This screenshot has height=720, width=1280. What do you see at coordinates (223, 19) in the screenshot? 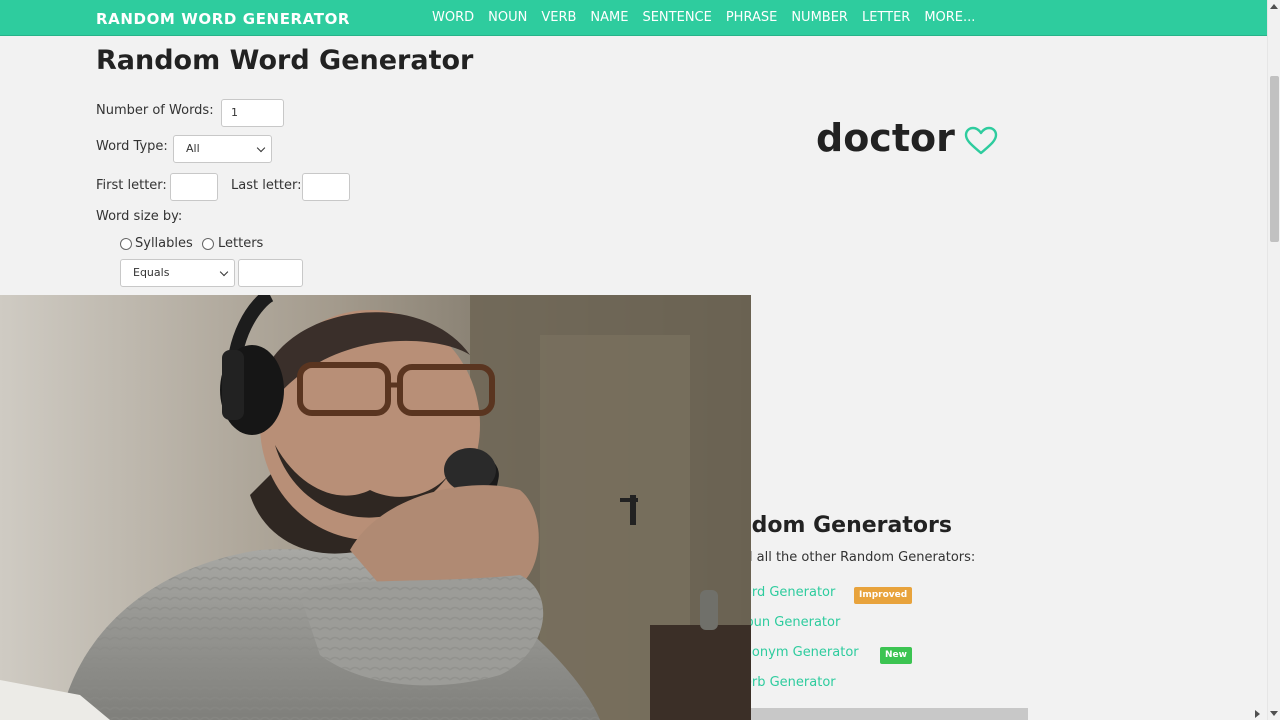
I see `site-brand: RANDOM WORD GENERATOR` at bounding box center [223, 19].